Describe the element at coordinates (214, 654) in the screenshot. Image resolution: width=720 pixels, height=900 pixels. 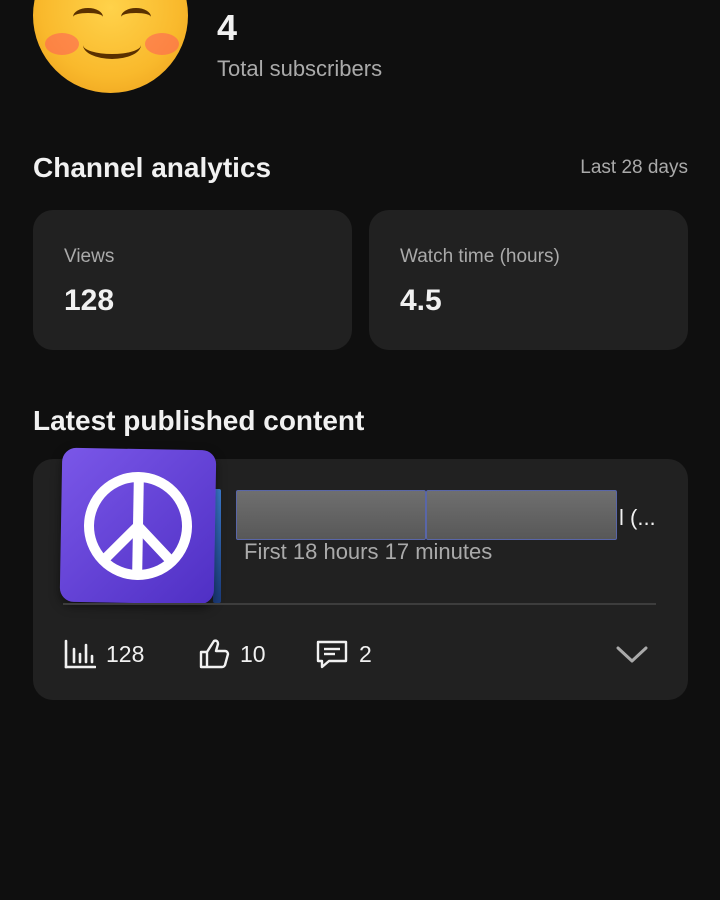
I see `thumbs-up-icon` at that location.